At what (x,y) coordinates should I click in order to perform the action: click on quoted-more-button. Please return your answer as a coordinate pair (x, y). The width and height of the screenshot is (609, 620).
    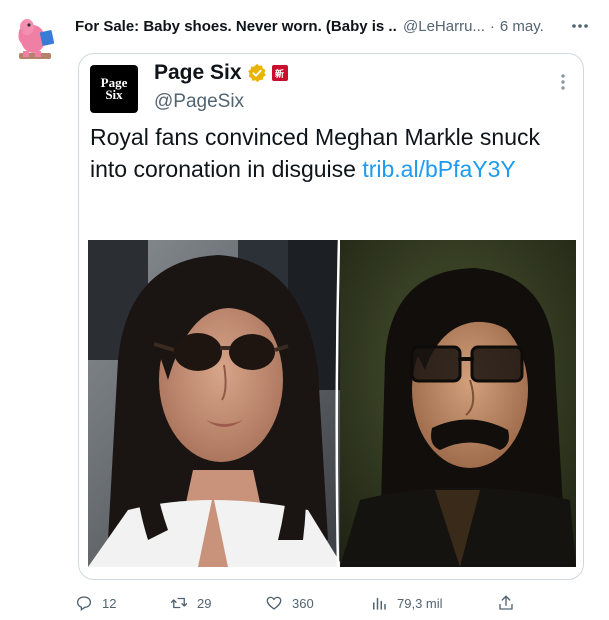
    Looking at the image, I should click on (563, 82).